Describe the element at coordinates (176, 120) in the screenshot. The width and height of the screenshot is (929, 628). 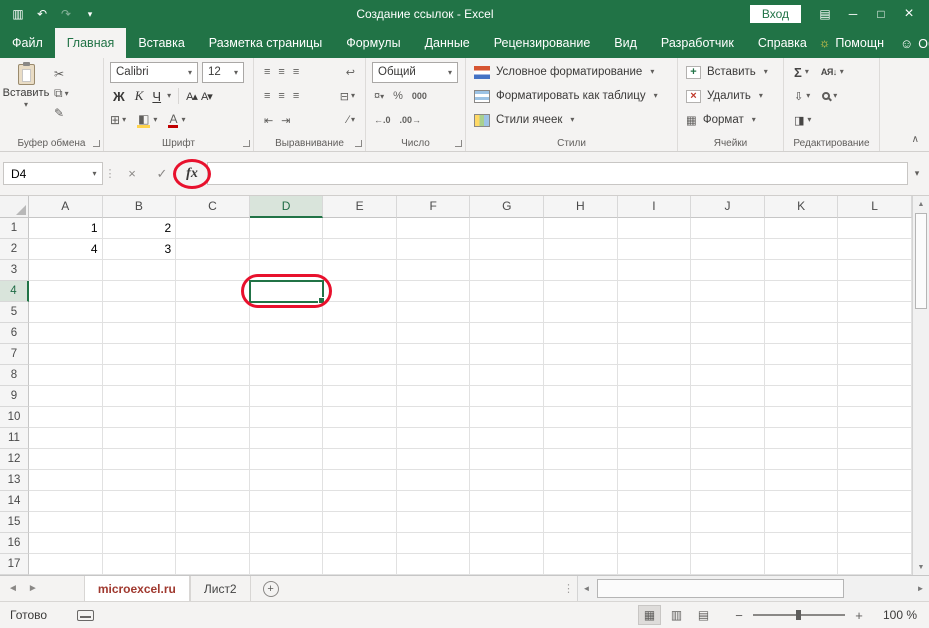
I see `font-color-button: А ▾` at that location.